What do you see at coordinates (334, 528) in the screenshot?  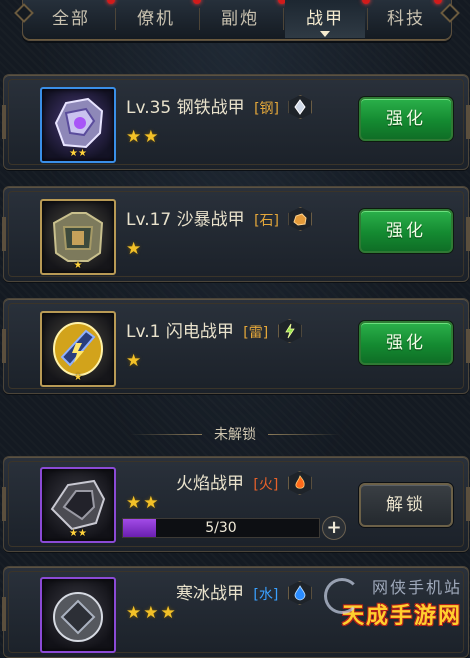 I see `add-fragment-button: +` at bounding box center [334, 528].